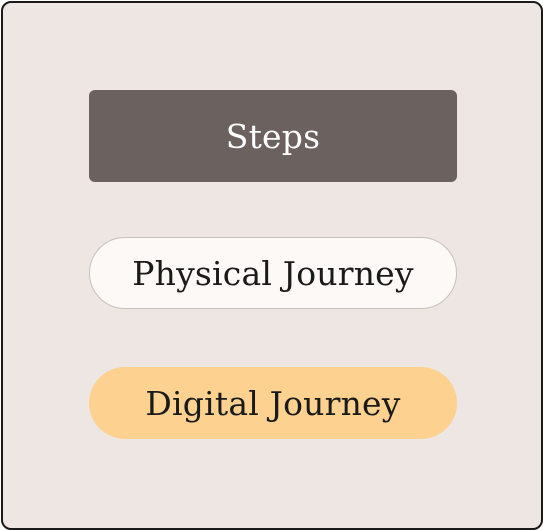 Image resolution: width=543 pixels, height=530 pixels. I want to click on physical-journey-node: Physical Journey, so click(273, 273).